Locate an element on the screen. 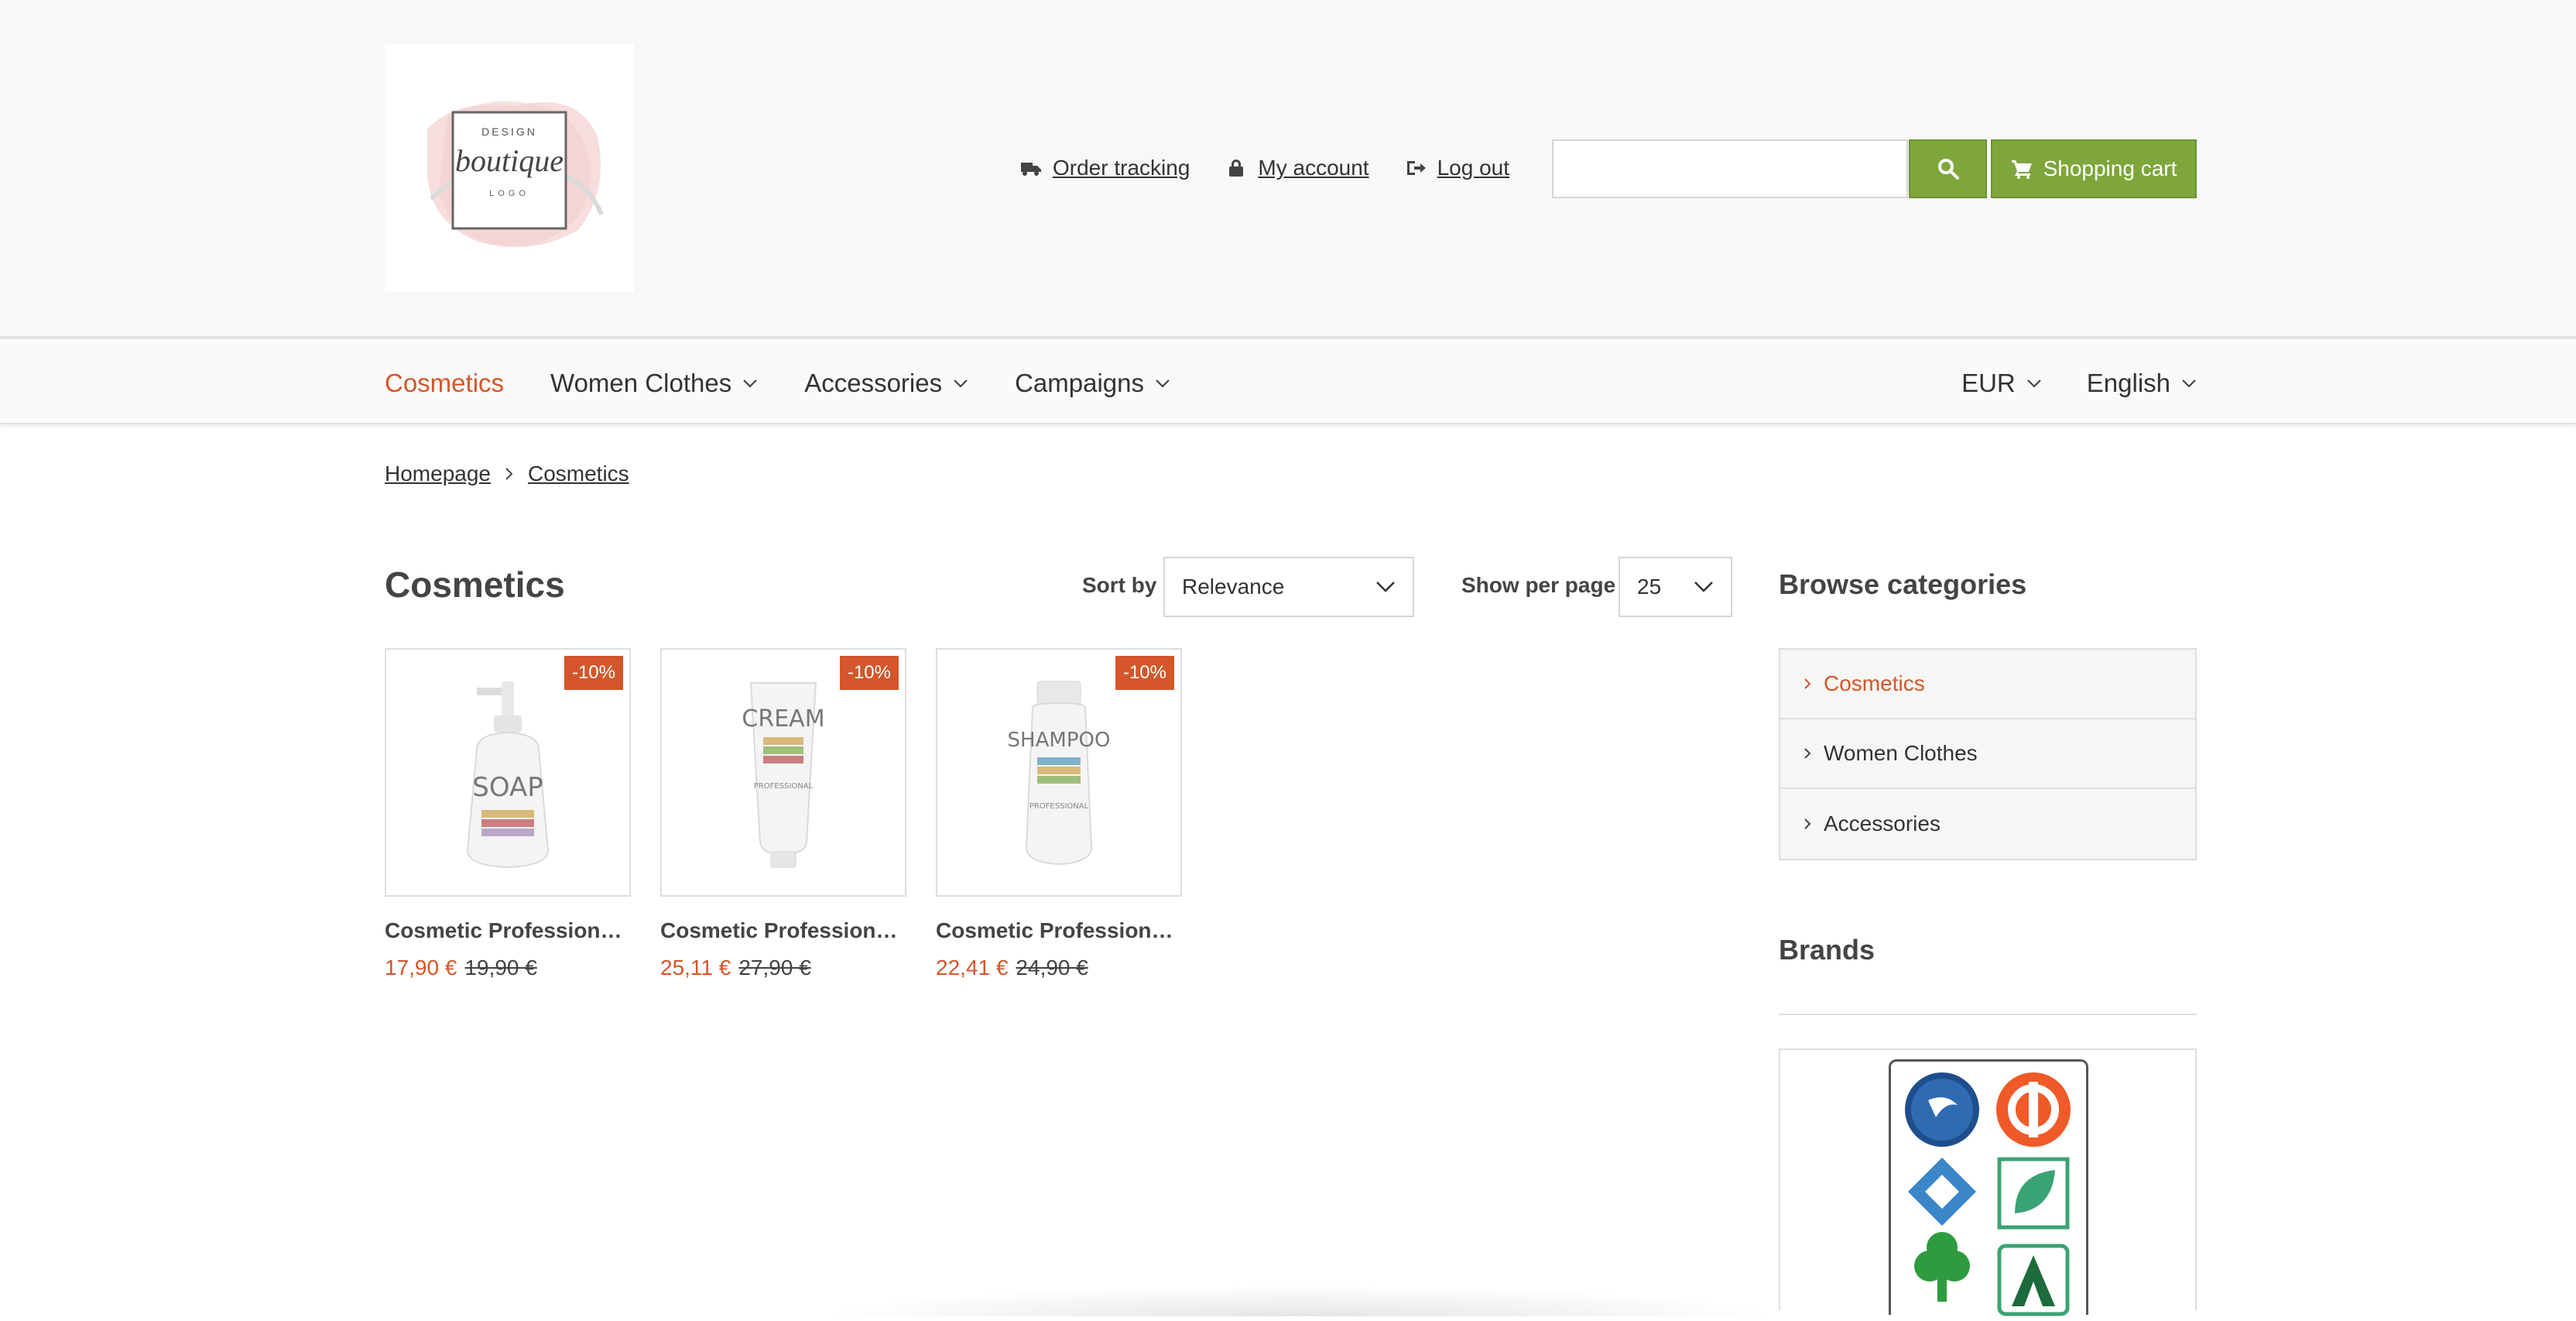  category-list: Cosmetics Women Clothes Accessories is located at coordinates (1988, 754).